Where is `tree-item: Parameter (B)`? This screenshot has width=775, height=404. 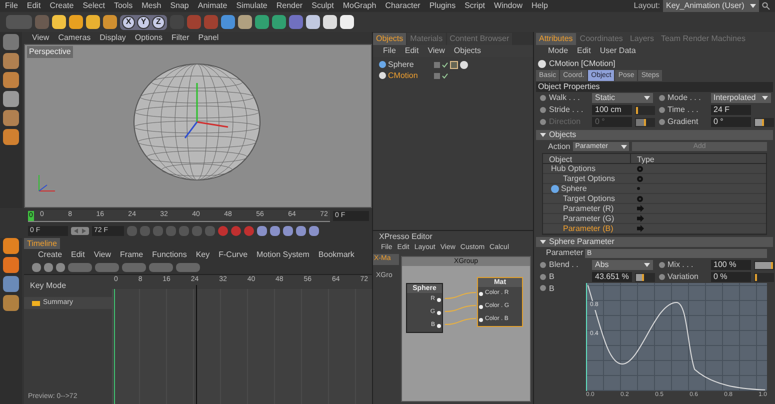
tree-item: Parameter (B) is located at coordinates (588, 228).